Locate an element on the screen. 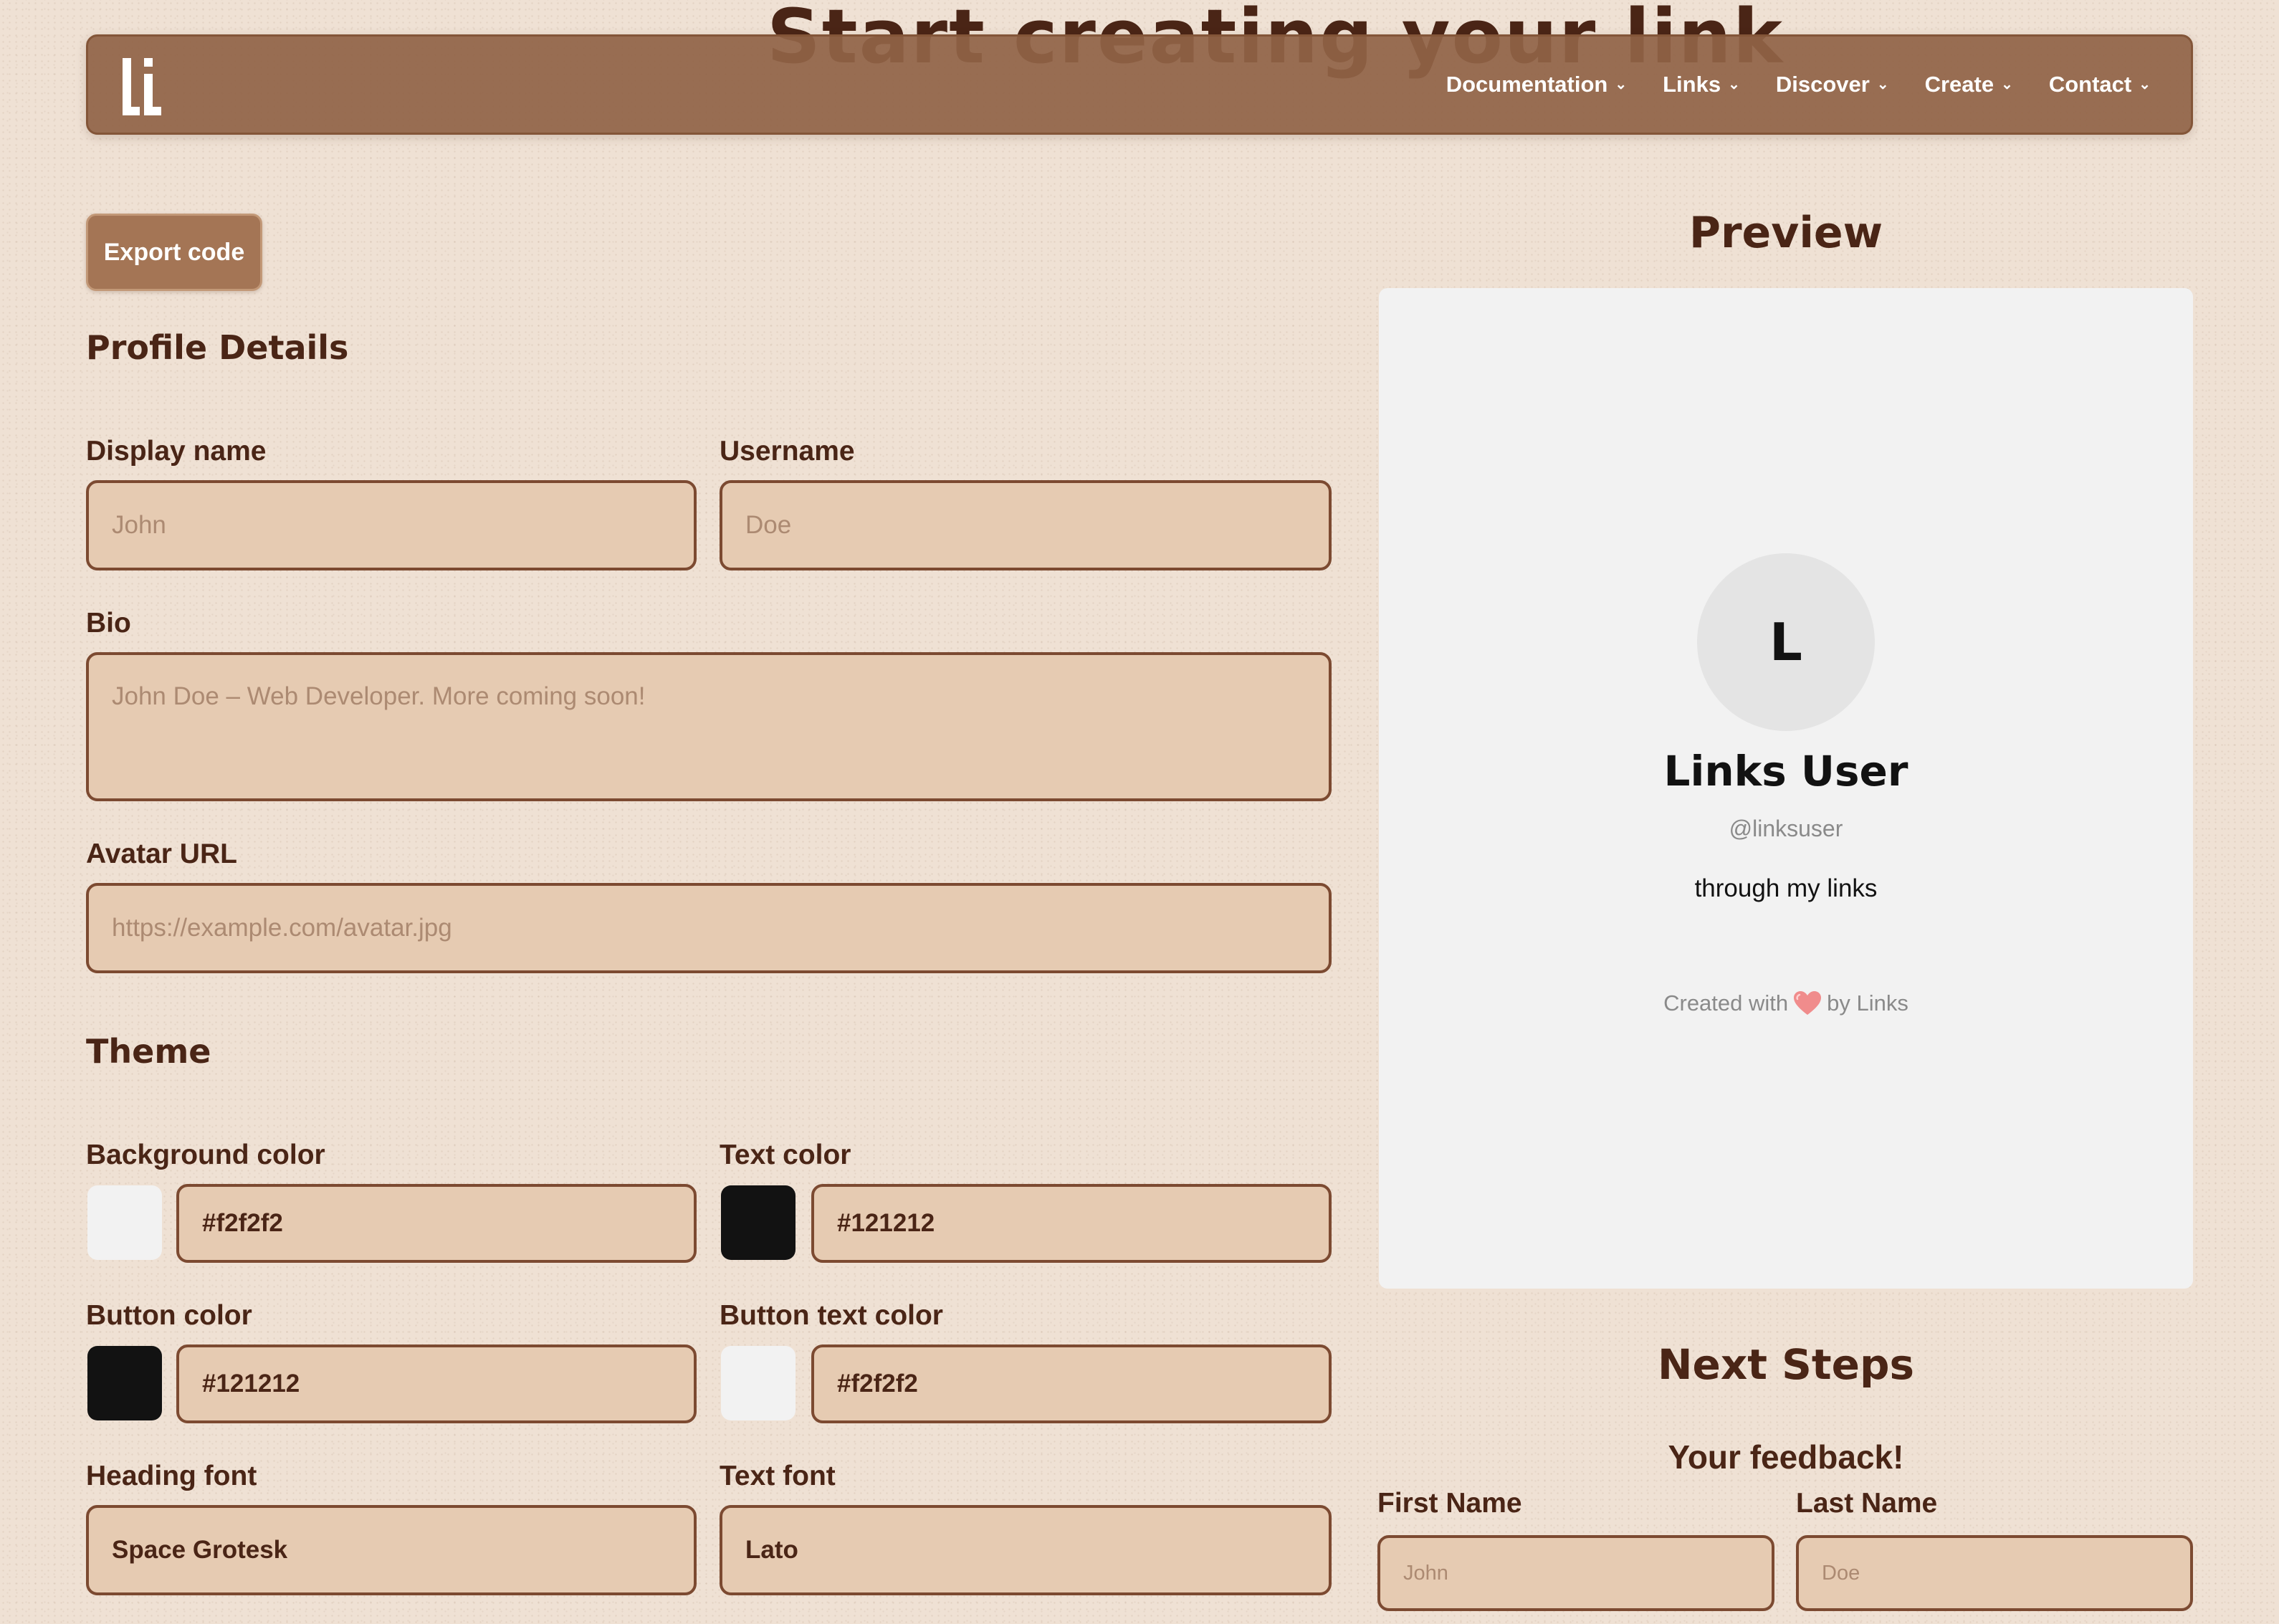 This screenshot has height=1624, width=2279. nav-item-discover: Discover ⌄ is located at coordinates (1833, 84).